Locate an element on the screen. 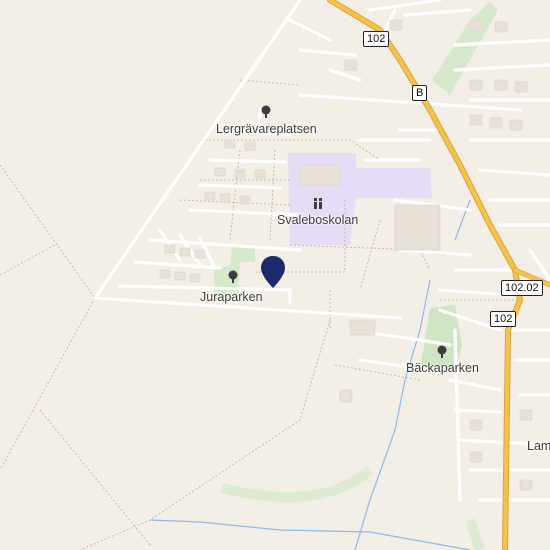 The image size is (550, 550). place-label-juraparken: Juraparken is located at coordinates (231, 297).